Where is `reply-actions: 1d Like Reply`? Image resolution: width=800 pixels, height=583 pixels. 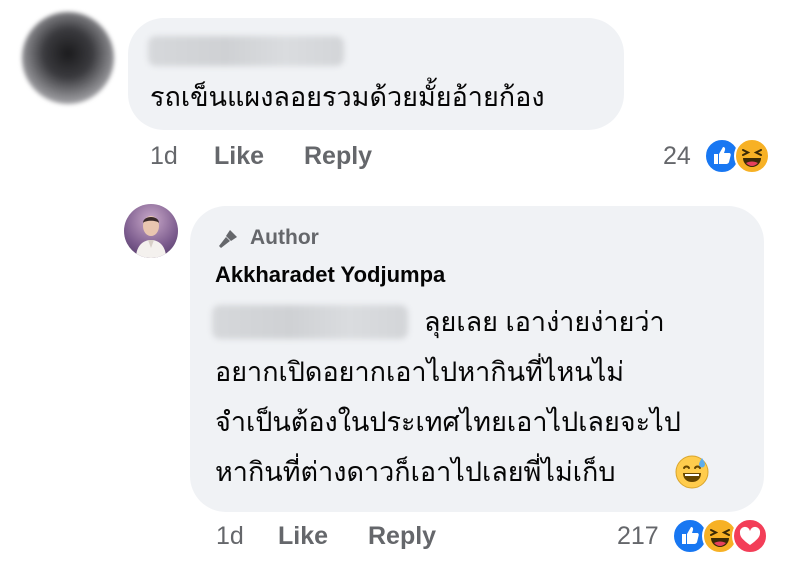 reply-actions: 1d Like Reply is located at coordinates (346, 537).